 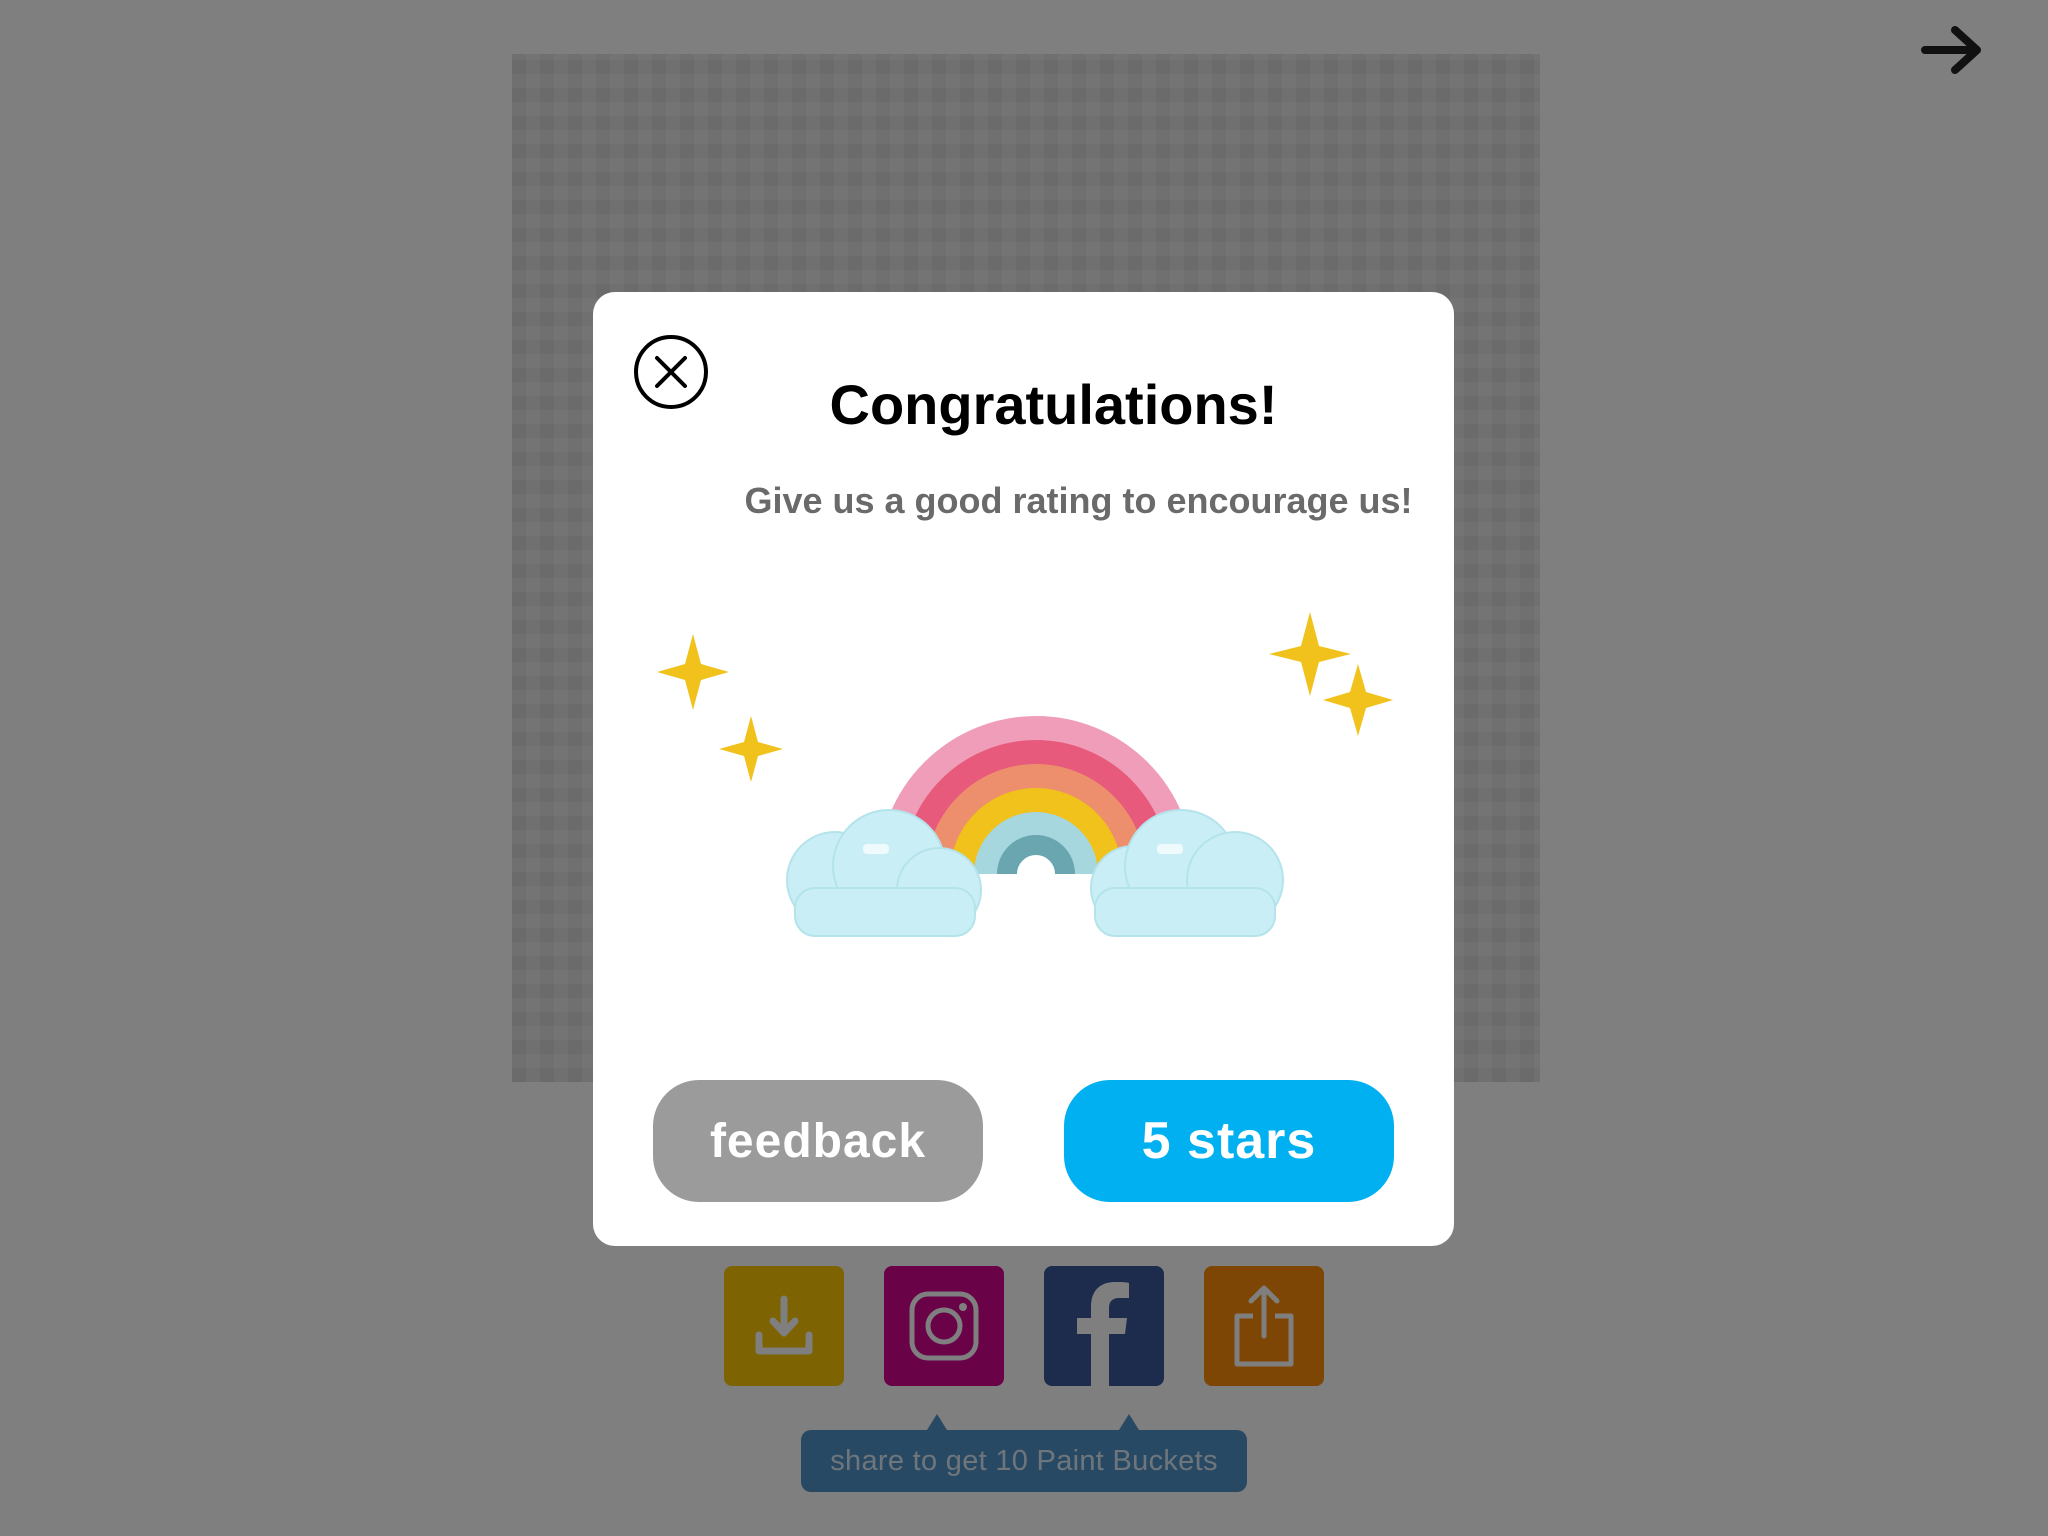 What do you see at coordinates (1078, 500) in the screenshot?
I see `dialog-subtitle: Give us a good rating to encourage us!` at bounding box center [1078, 500].